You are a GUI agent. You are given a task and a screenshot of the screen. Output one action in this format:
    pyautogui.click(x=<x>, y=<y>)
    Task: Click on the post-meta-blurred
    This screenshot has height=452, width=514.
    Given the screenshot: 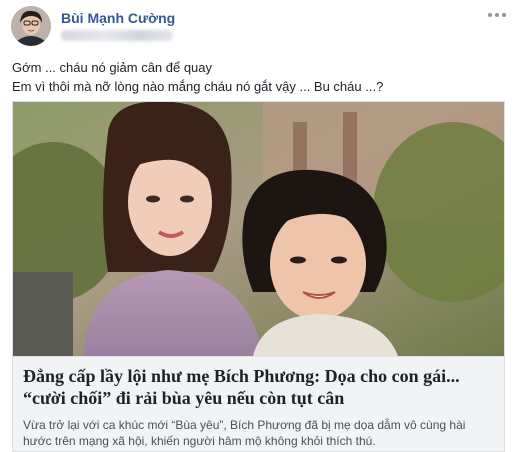 What is the action you would take?
    pyautogui.click(x=117, y=35)
    